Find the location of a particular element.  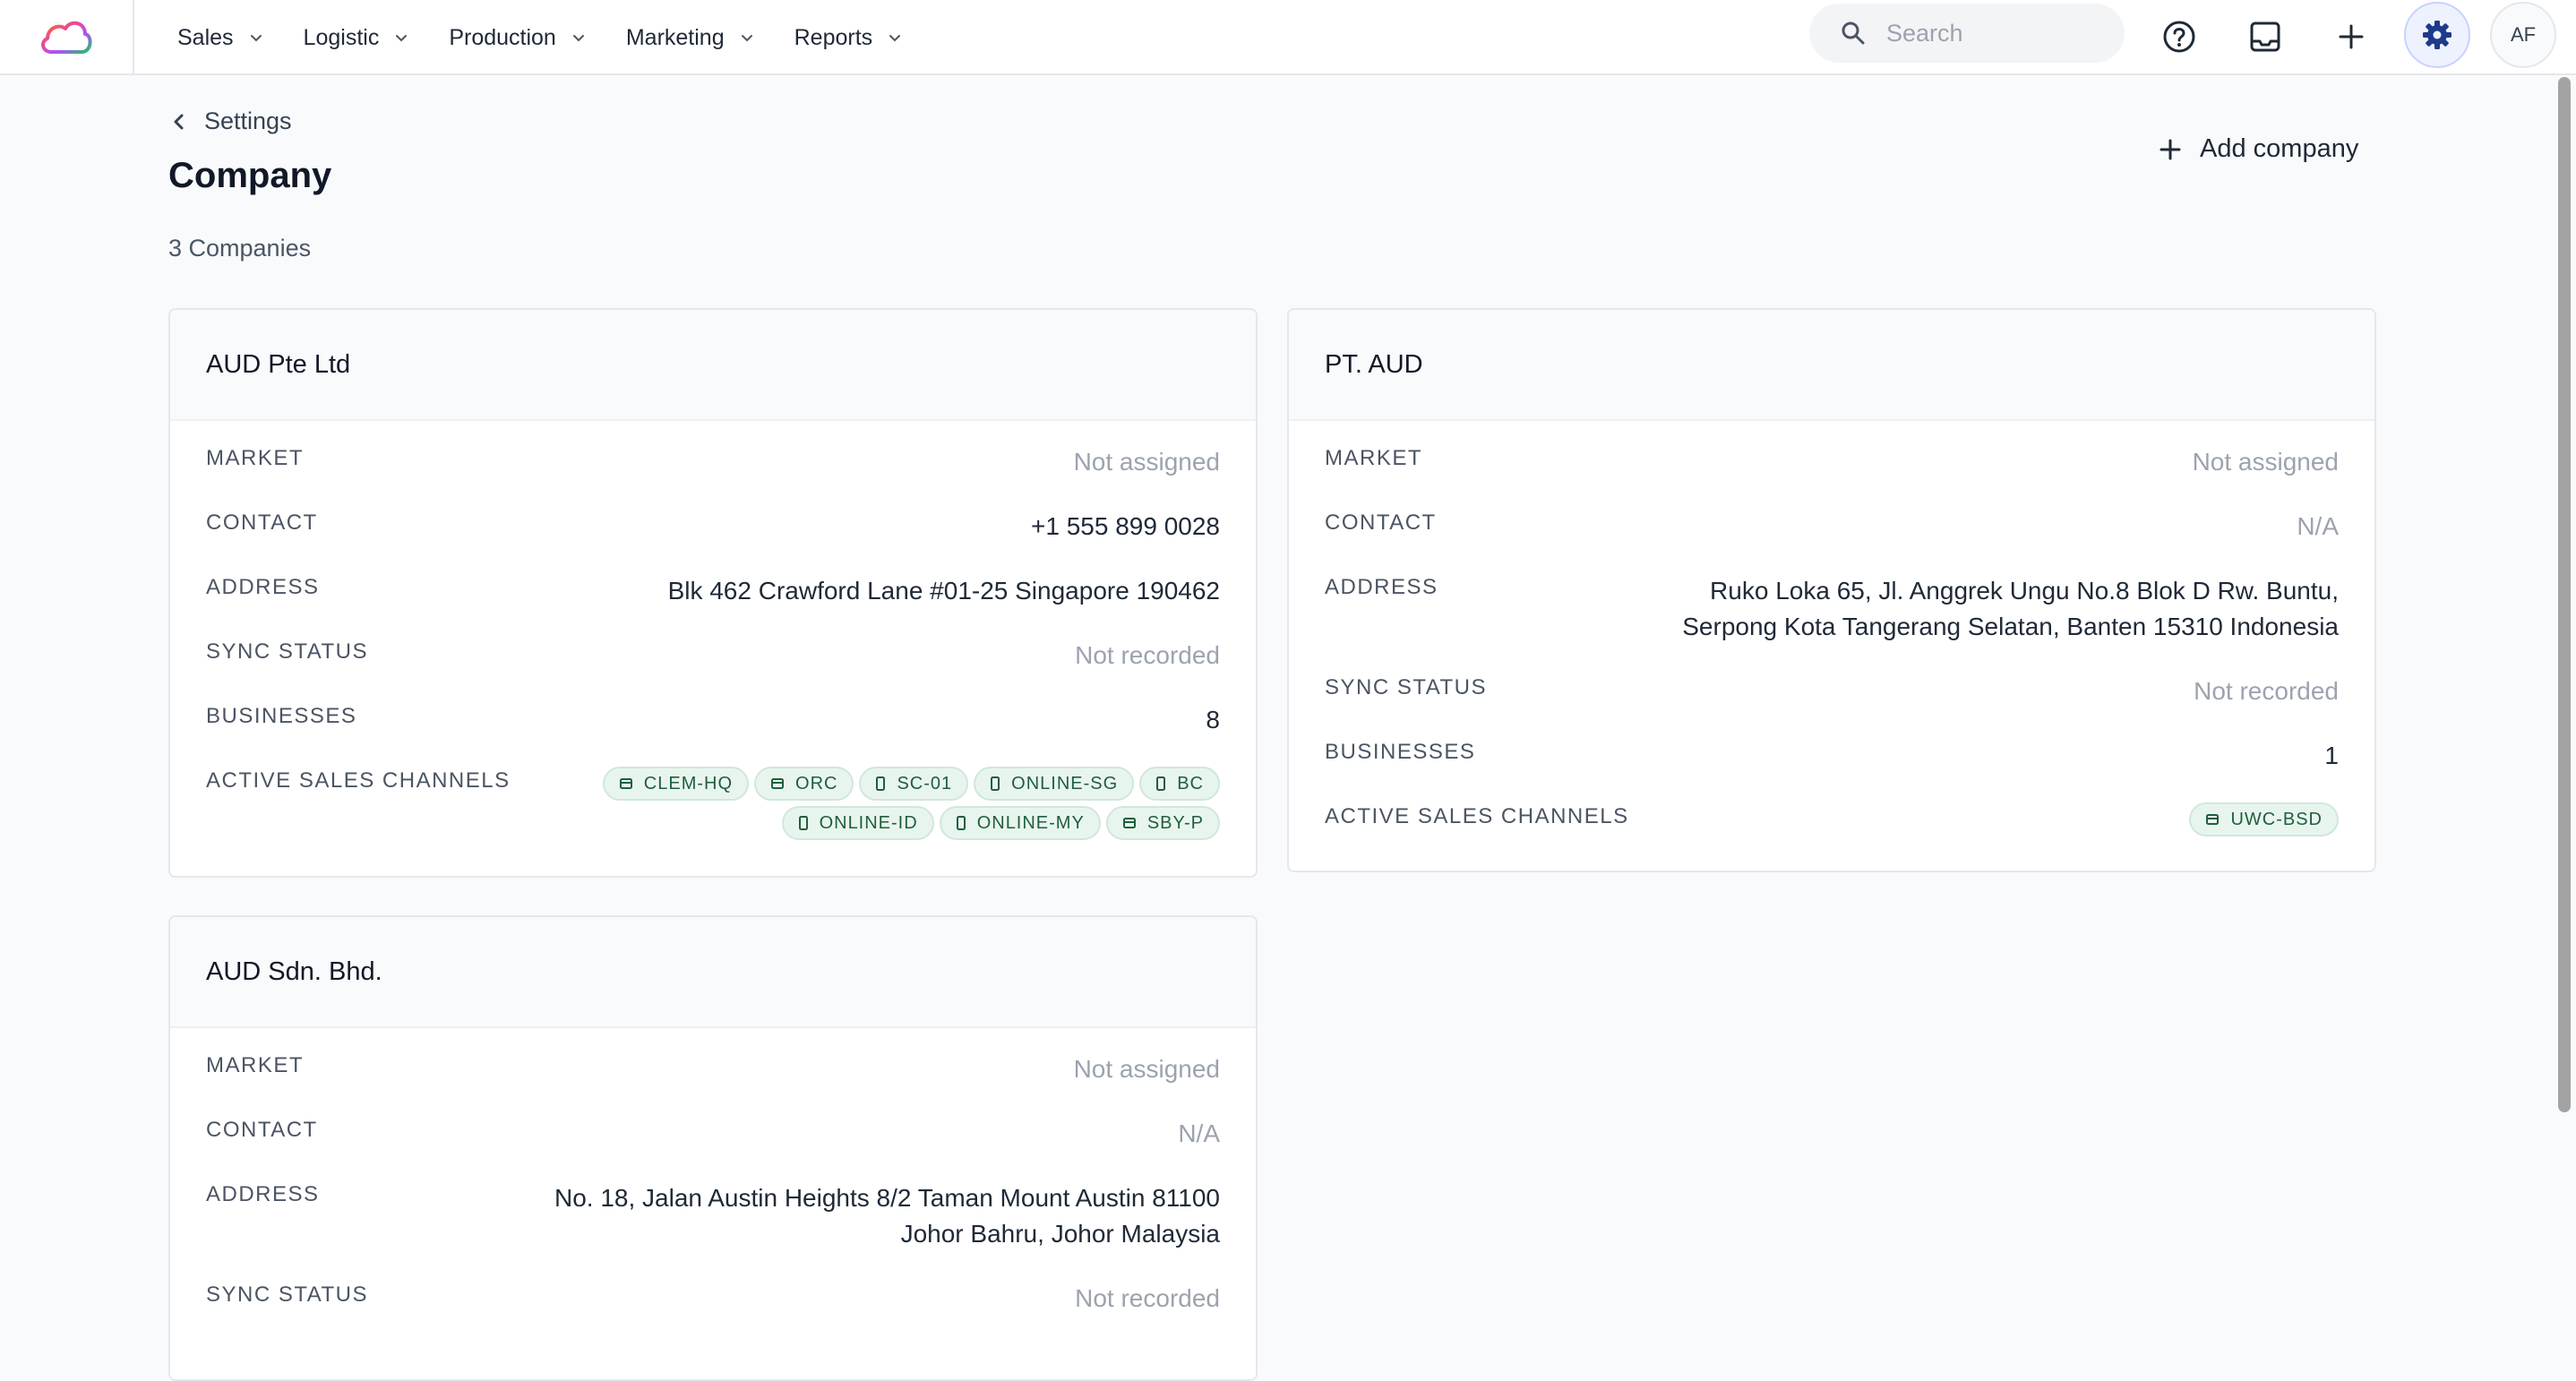

active-sales-channels-row: ACTIVE SALES CHANNELS UWC-BSD is located at coordinates (1832, 819).